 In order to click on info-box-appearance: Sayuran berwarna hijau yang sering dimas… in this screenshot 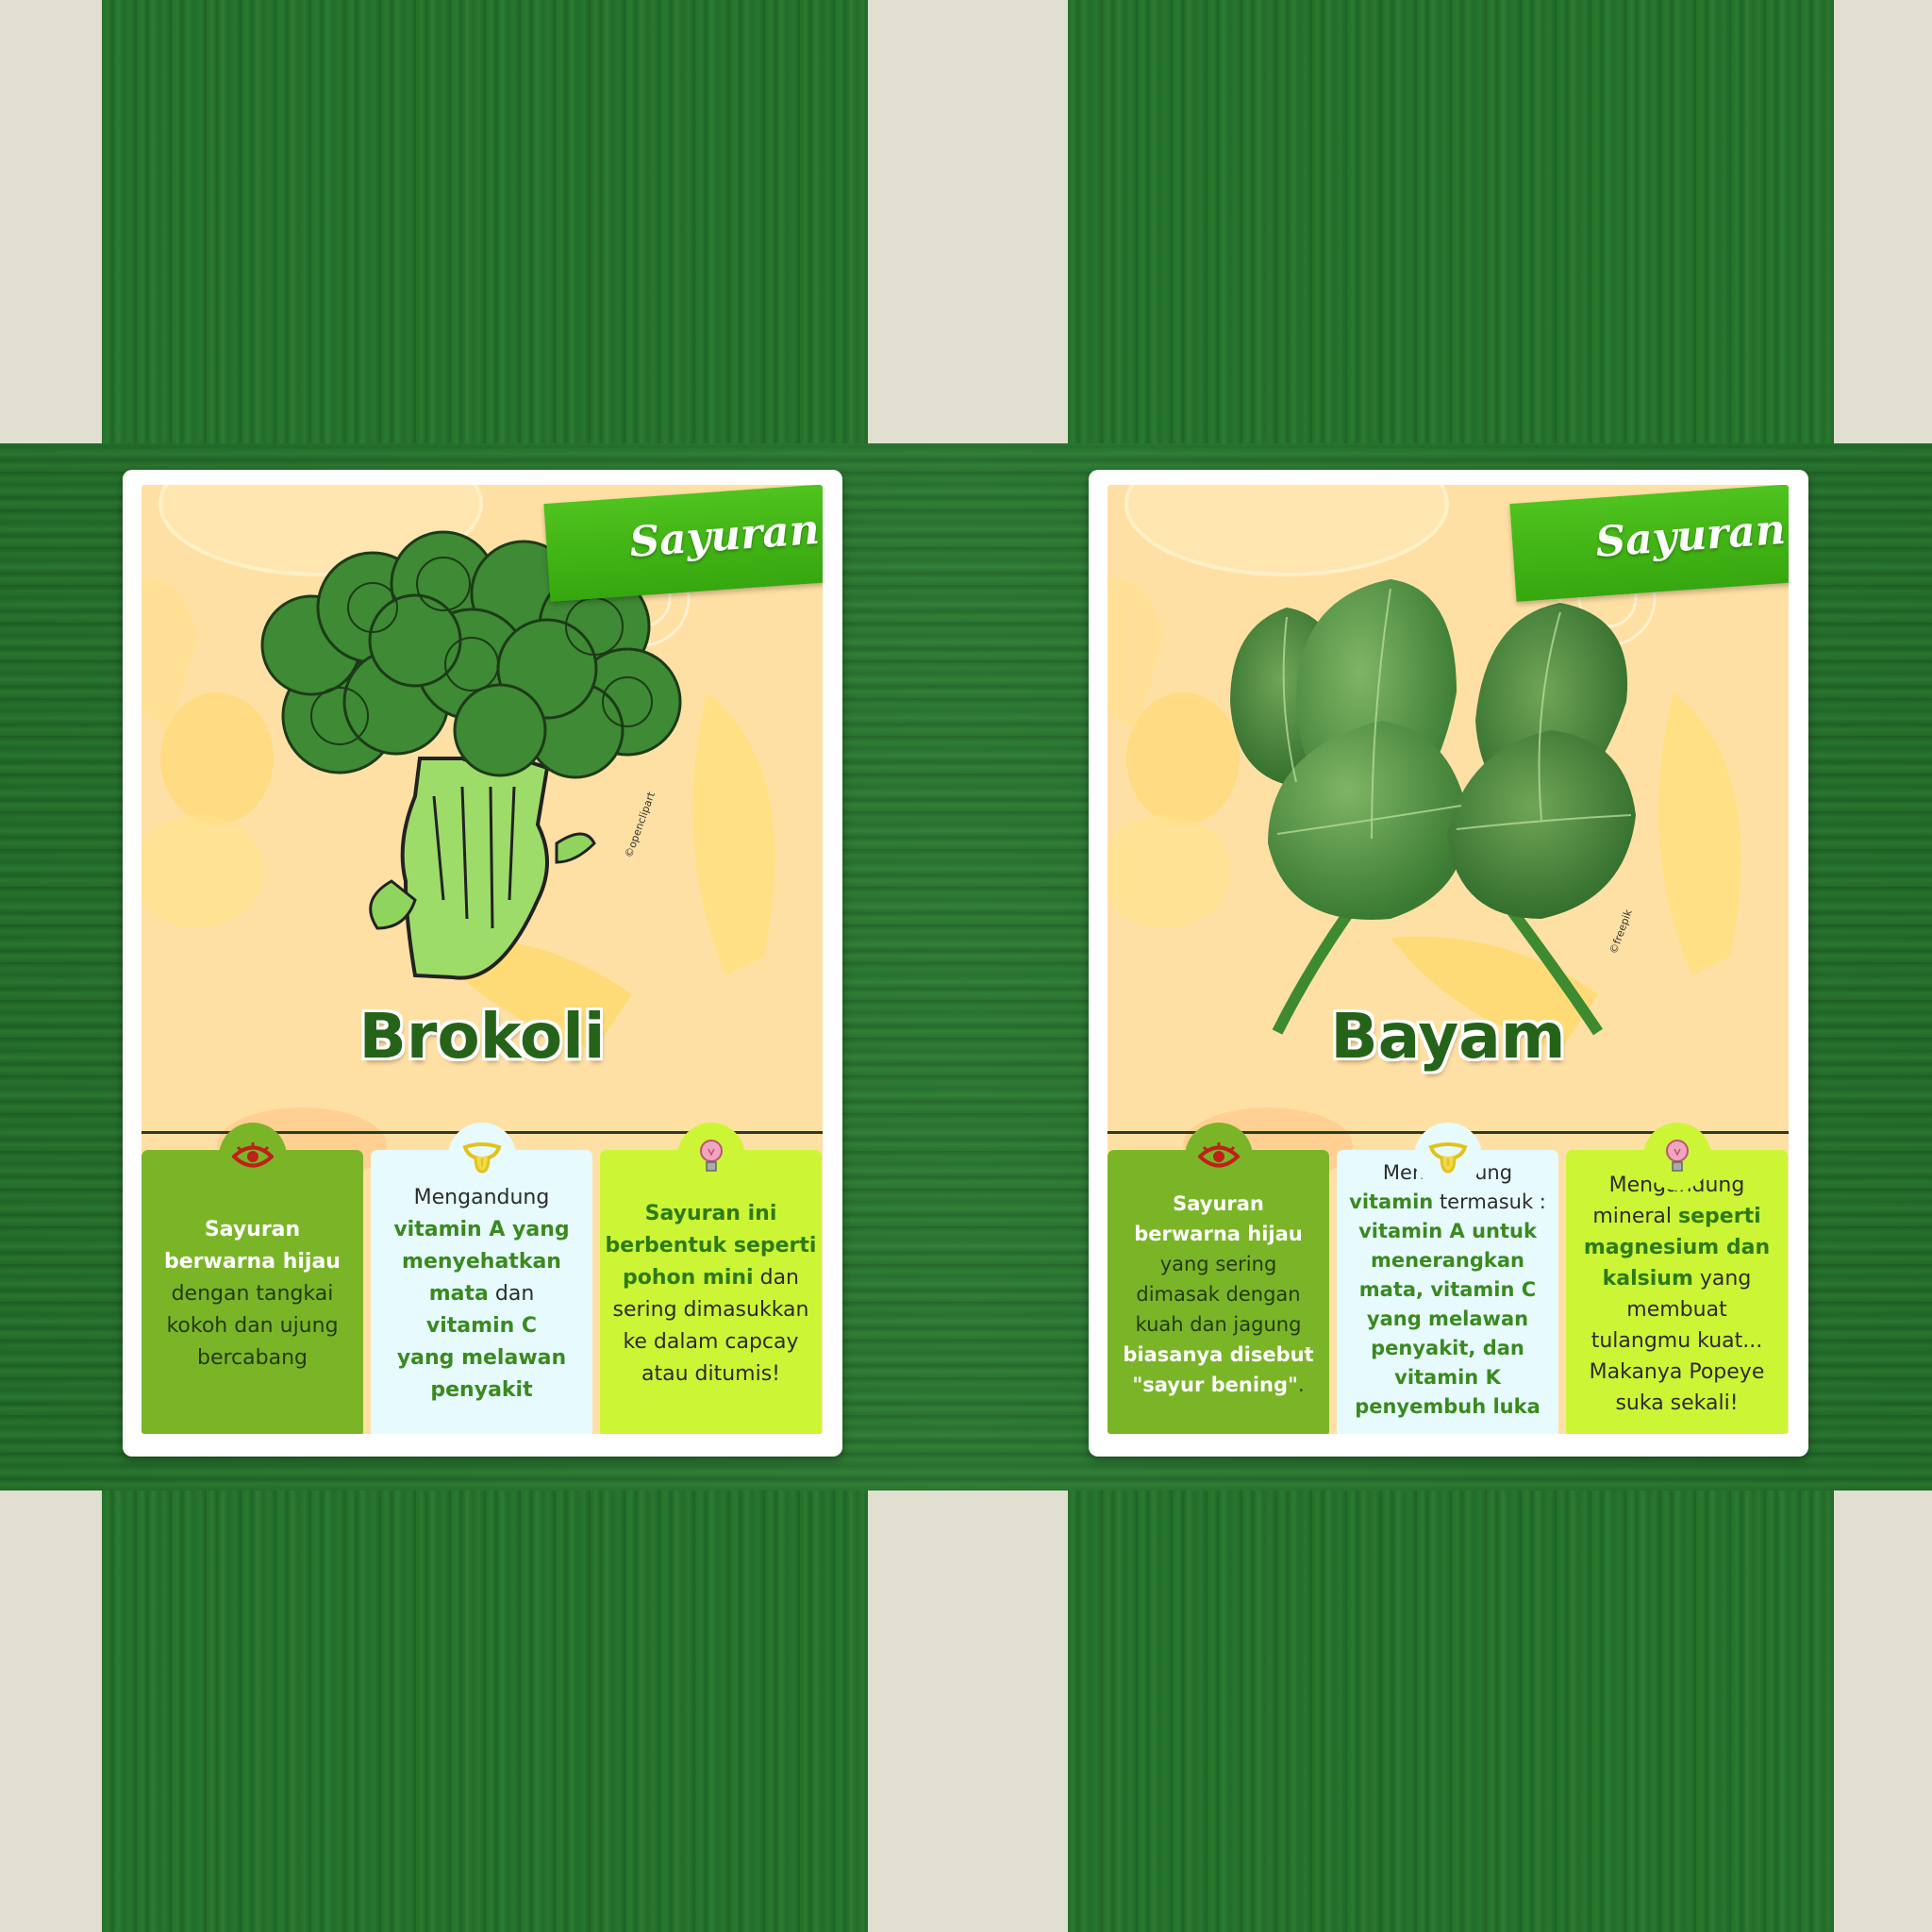, I will do `click(1218, 1292)`.